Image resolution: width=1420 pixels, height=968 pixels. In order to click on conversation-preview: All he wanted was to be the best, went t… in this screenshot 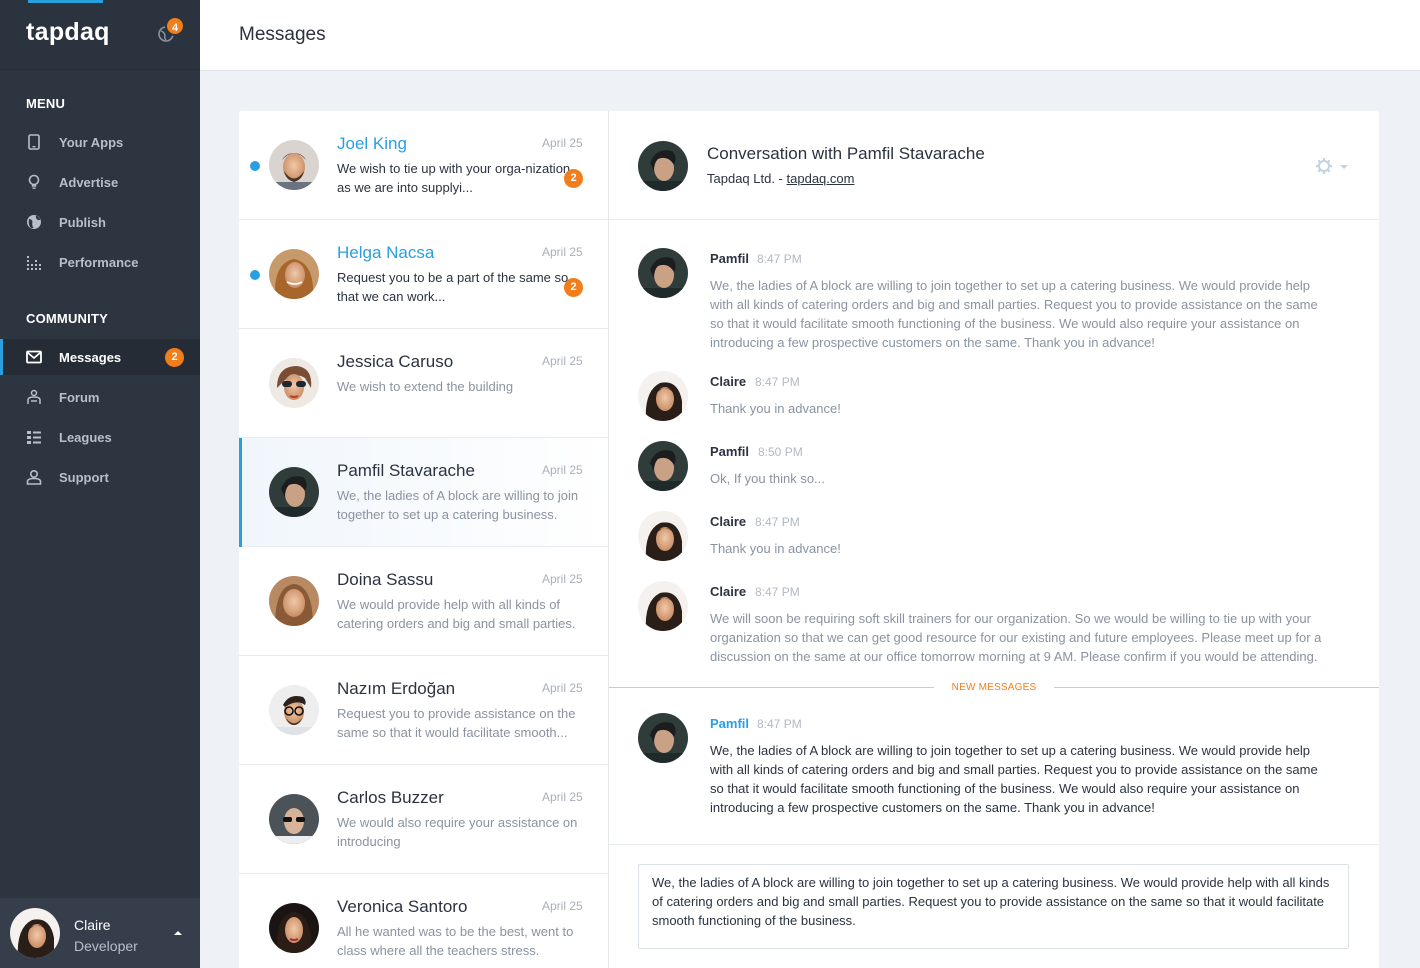, I will do `click(455, 941)`.